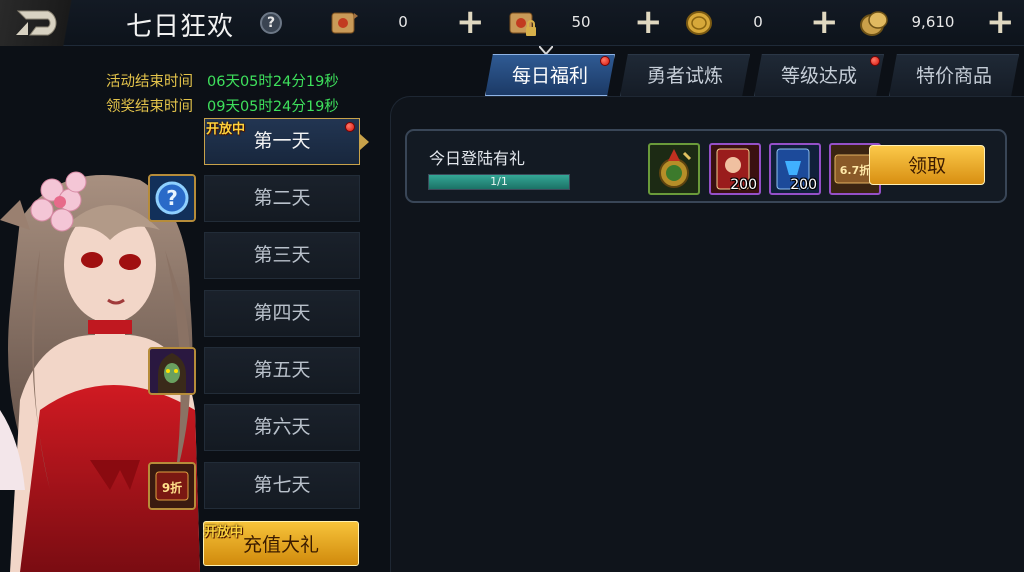 This screenshot has height=572, width=1024. I want to click on timer-label: 活动结束时间, so click(149, 82).